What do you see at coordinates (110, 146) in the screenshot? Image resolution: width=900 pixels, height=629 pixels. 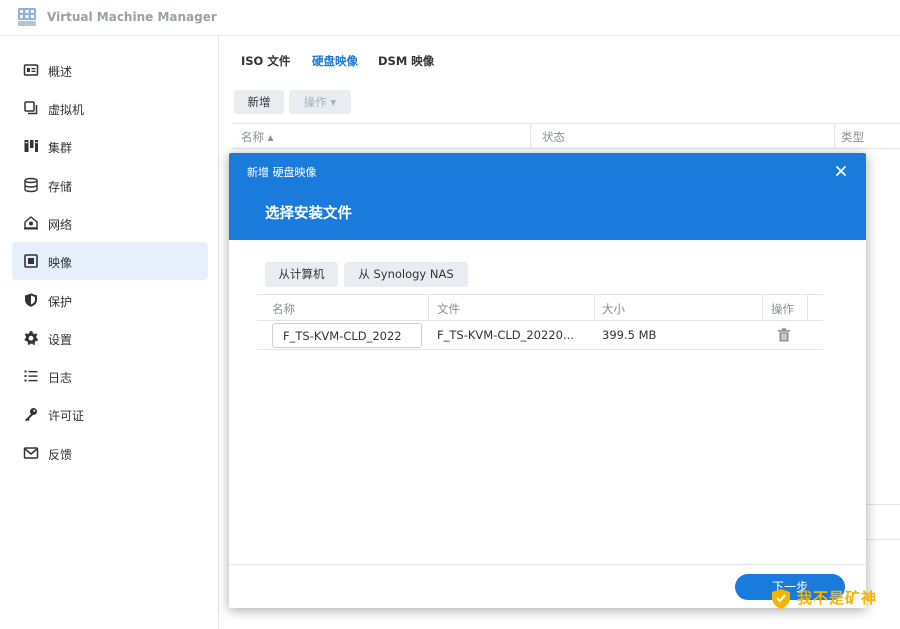 I see `sidebar-item-cluster: 集群` at bounding box center [110, 146].